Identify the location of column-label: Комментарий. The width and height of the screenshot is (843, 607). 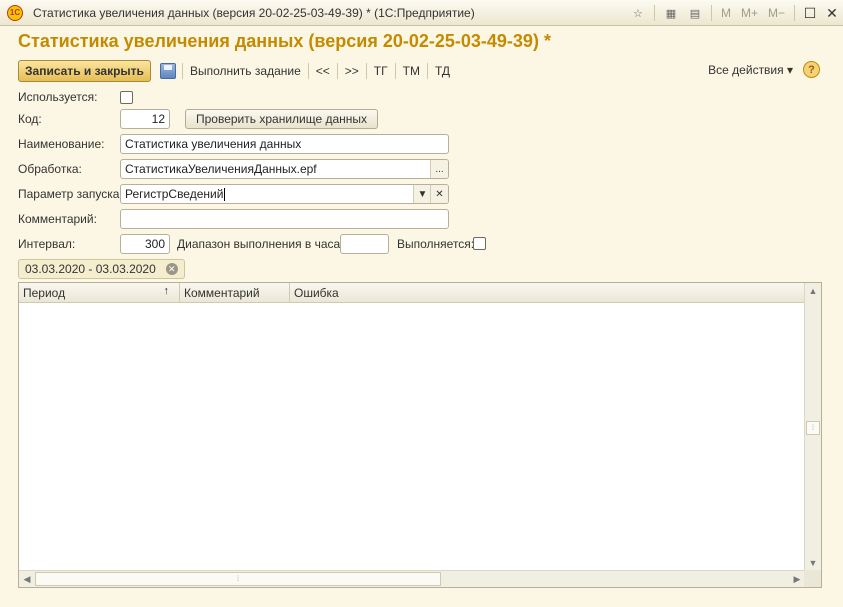
(222, 293).